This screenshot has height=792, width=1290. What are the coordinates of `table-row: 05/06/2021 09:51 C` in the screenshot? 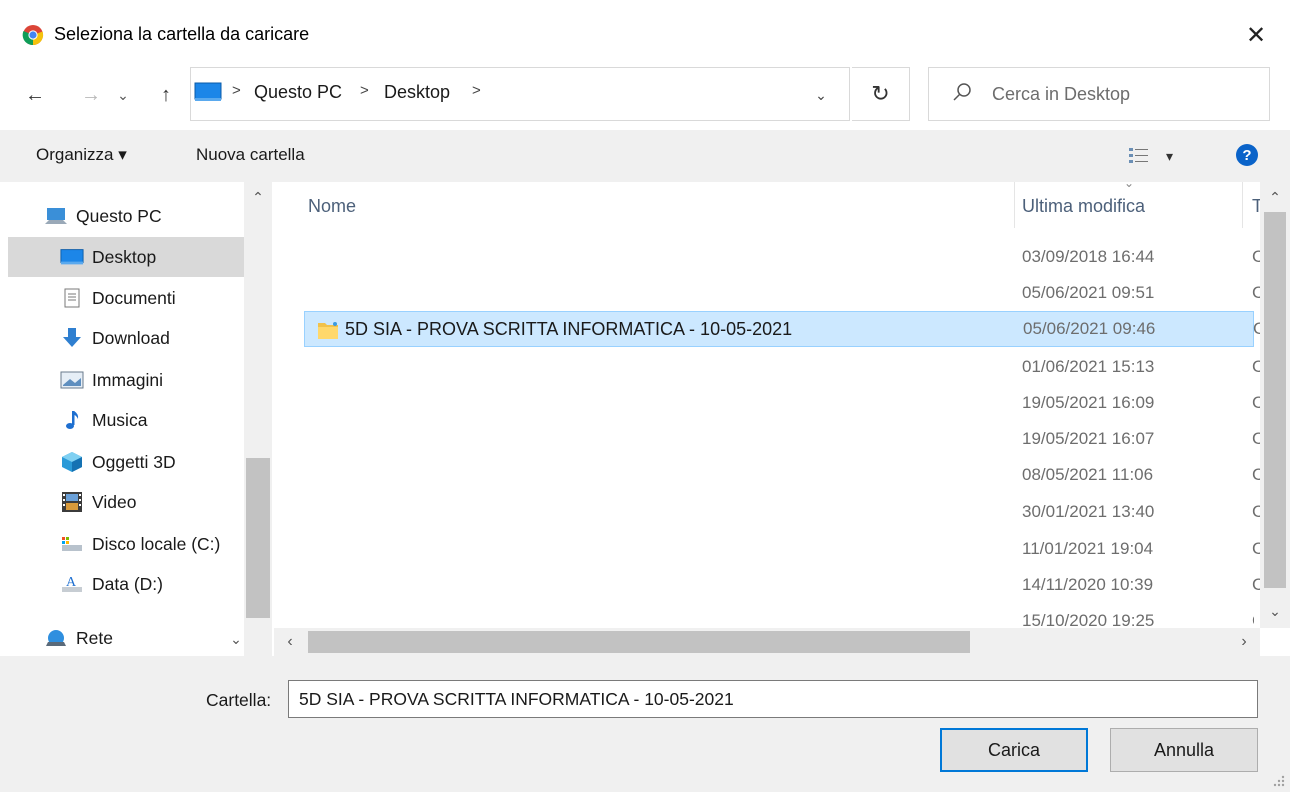 It's located at (784, 294).